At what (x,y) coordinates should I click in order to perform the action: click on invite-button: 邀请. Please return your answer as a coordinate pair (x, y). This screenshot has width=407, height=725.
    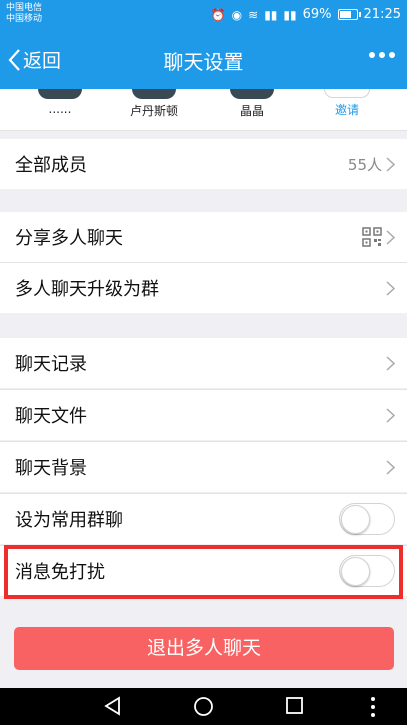
    Looking at the image, I should click on (347, 103).